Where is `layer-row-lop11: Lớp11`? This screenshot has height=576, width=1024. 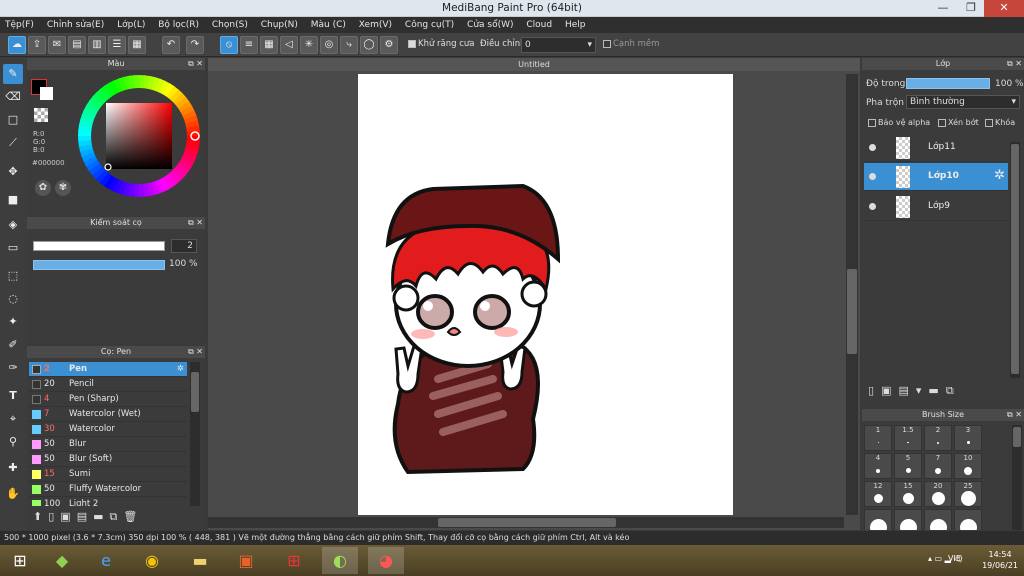
layer-row-lop11: Lớp11 is located at coordinates (936, 148).